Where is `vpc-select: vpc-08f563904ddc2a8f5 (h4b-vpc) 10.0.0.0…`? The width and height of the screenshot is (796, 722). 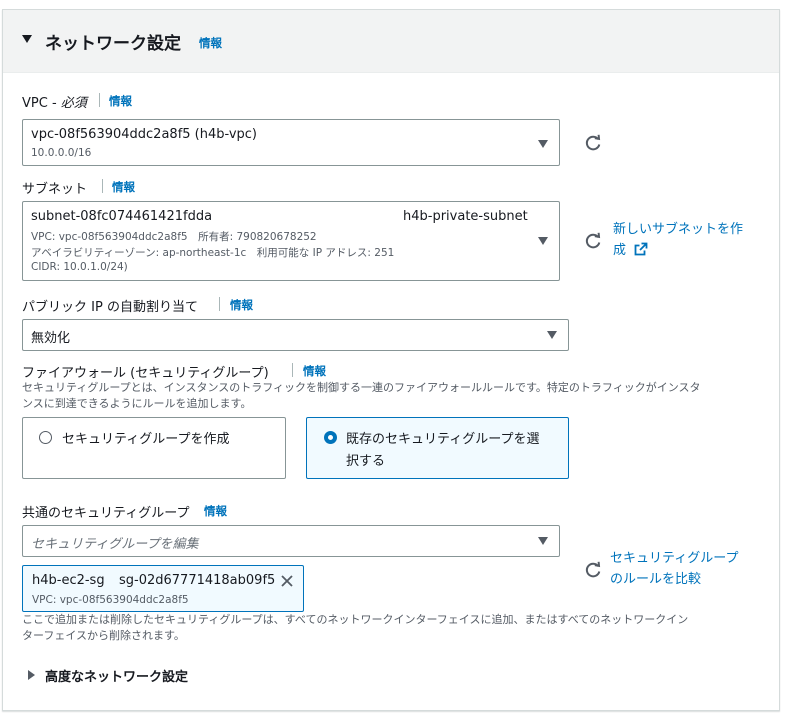
vpc-select: vpc-08f563904ddc2a8f5 (h4b-vpc) 10.0.0.0… is located at coordinates (291, 142).